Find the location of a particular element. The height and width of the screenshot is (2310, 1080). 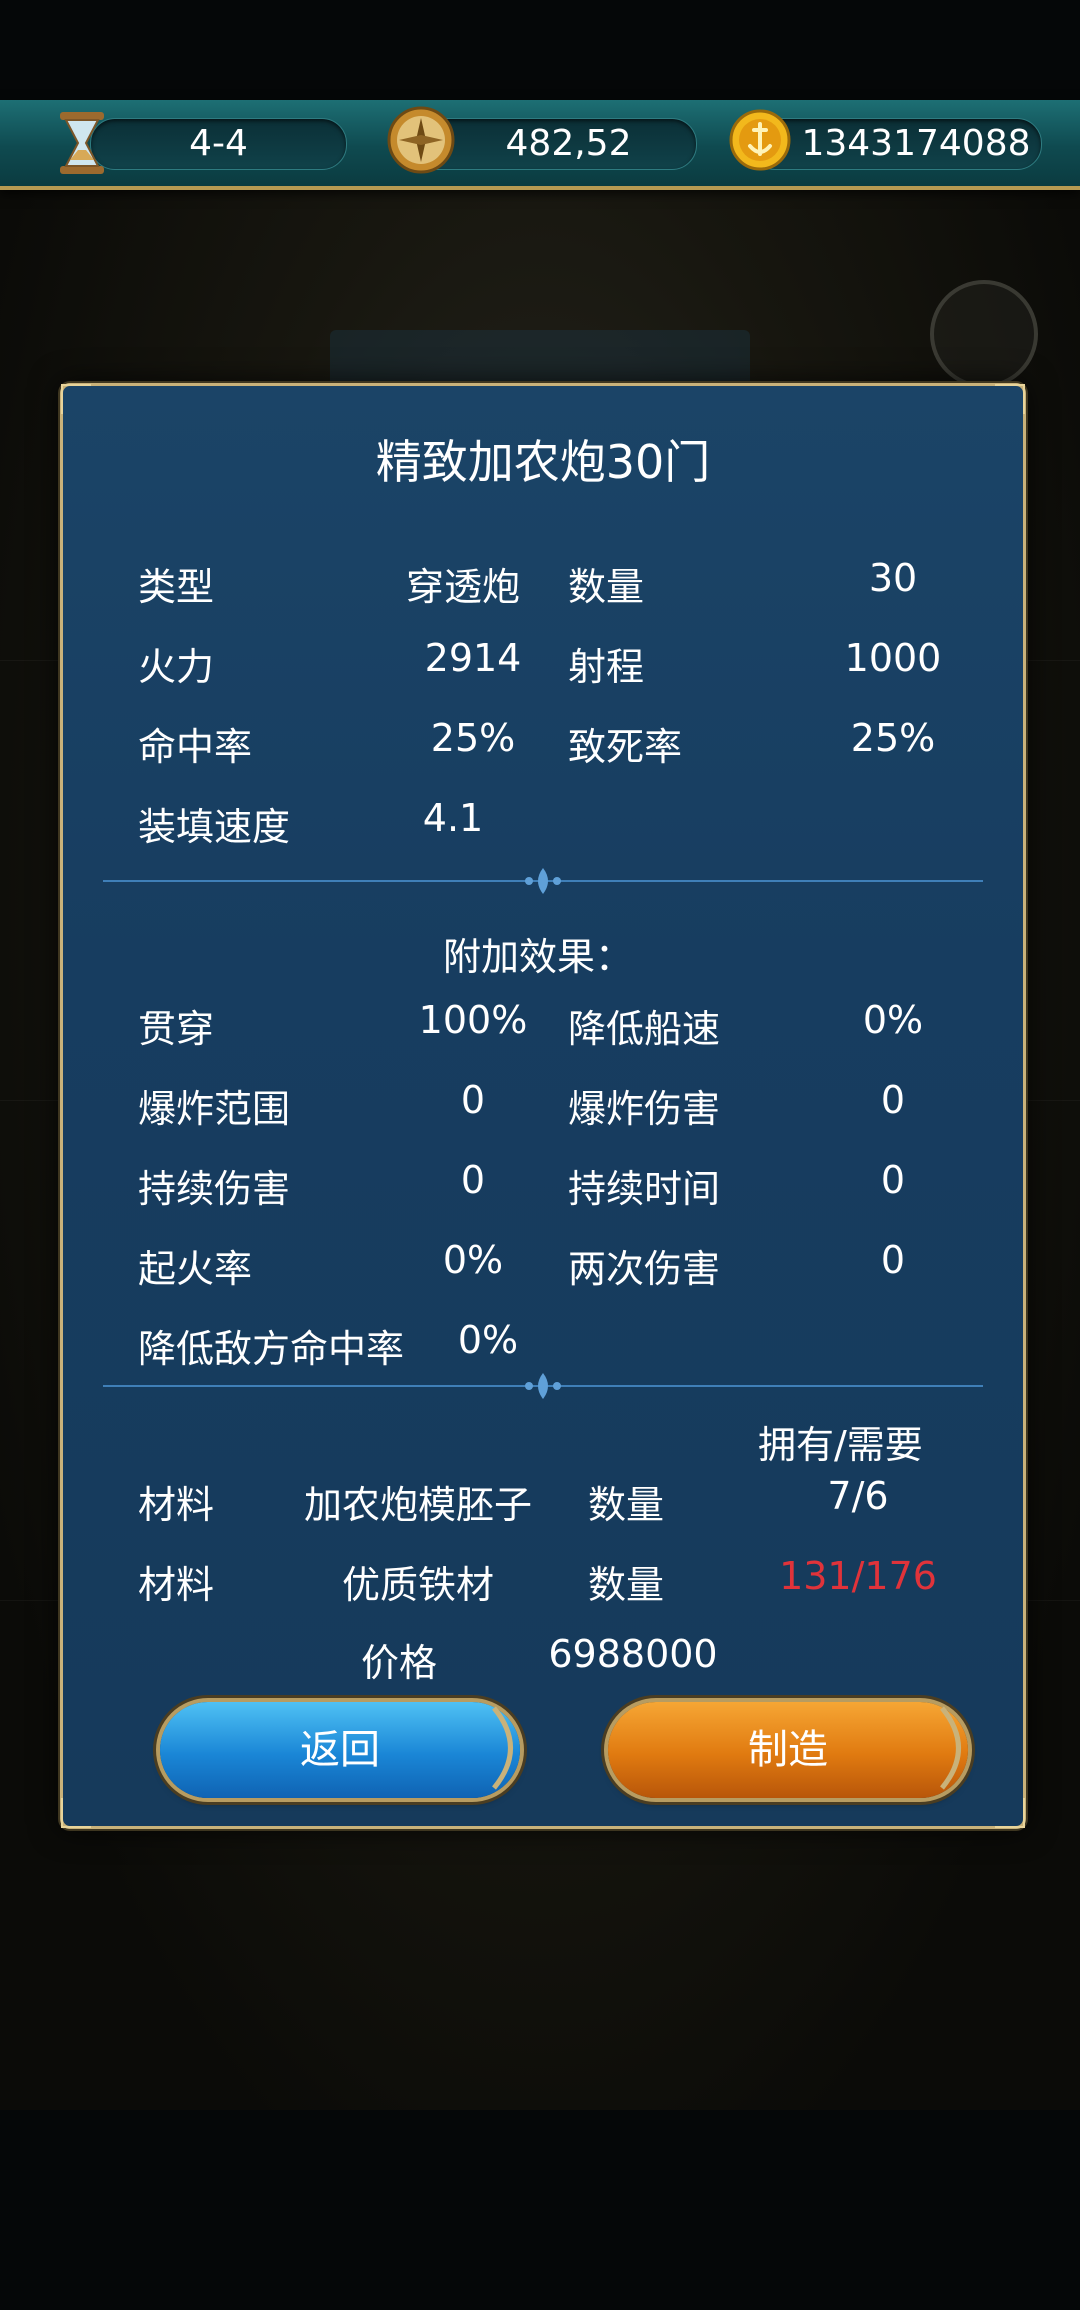

gold-pill: 1343174088 is located at coordinates (896, 144).